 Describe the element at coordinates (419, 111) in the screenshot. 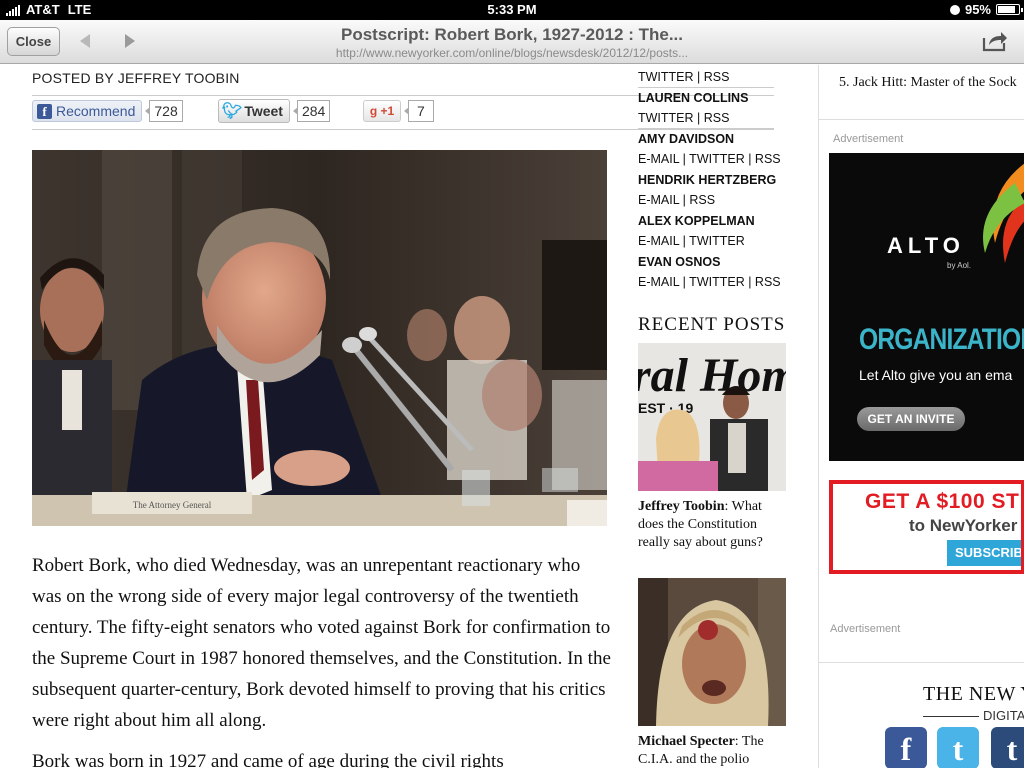

I see `plus-one-count: 7` at that location.